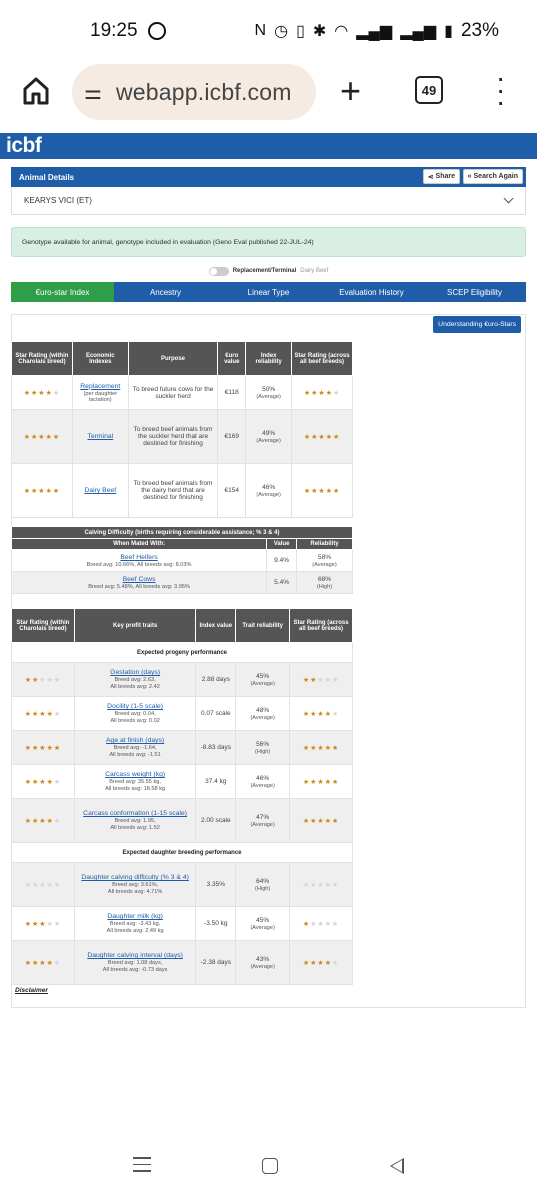  I want to click on reliability-value: 45%, so click(263, 920).